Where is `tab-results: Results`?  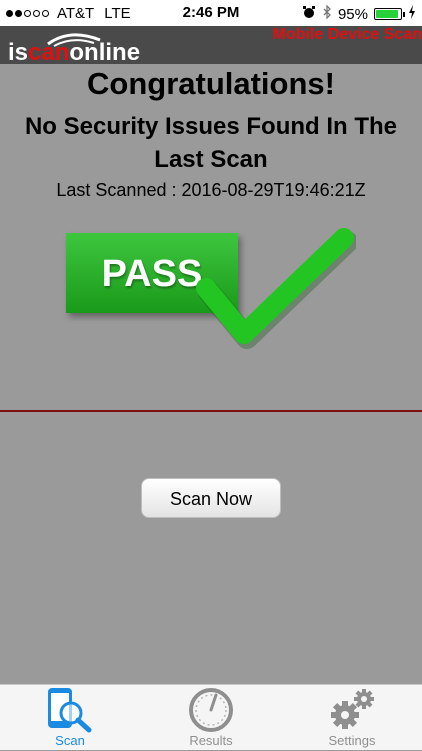
tab-results: Results is located at coordinates (211, 718).